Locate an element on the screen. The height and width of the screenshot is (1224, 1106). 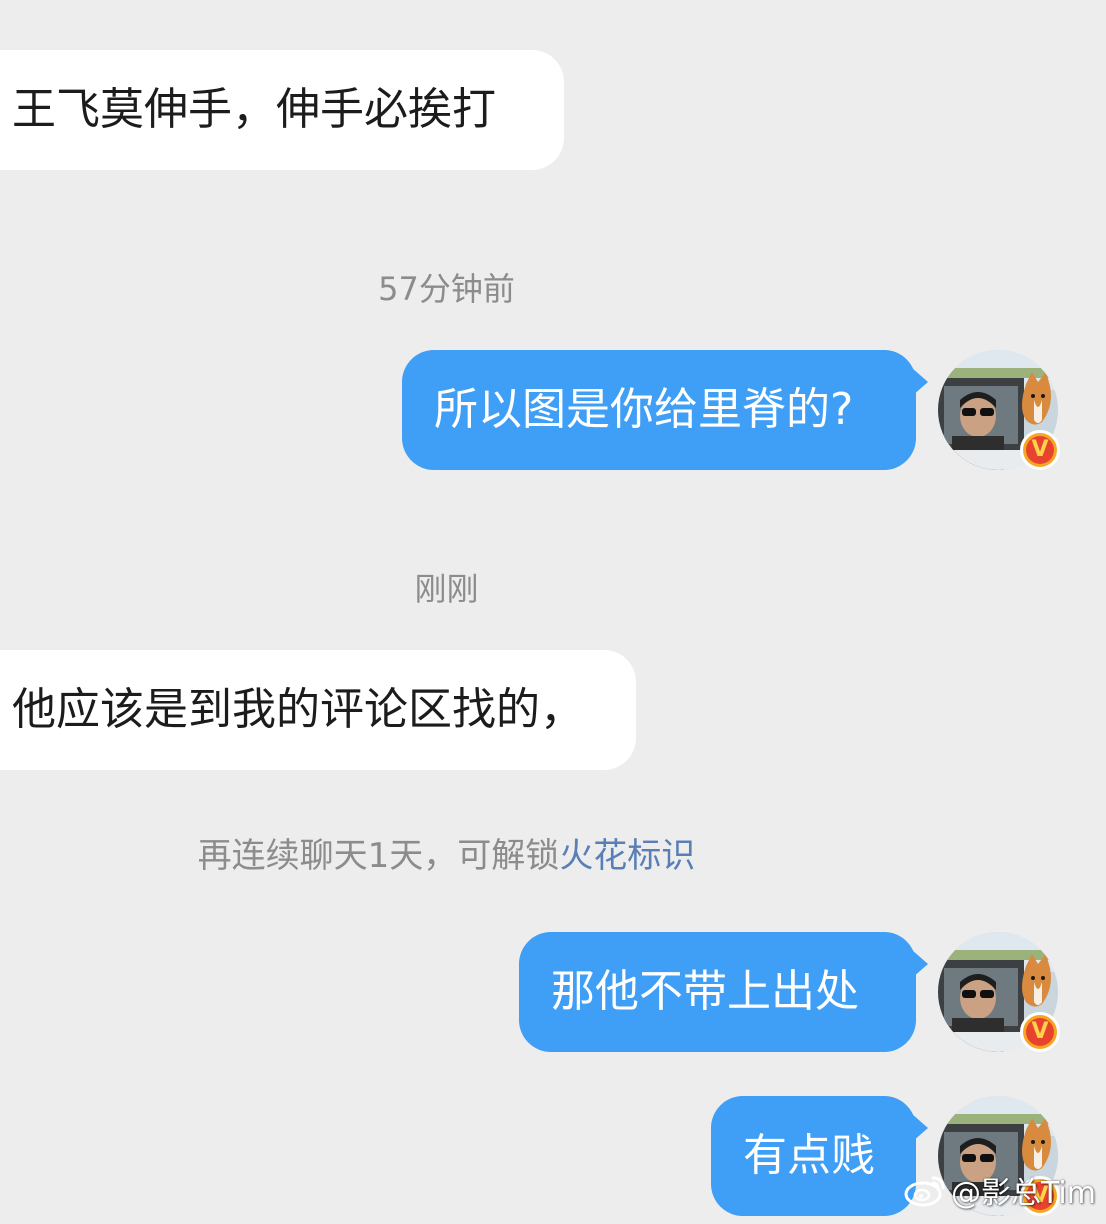
streak-tip: 再连续聊天1天，可解锁火花标识 is located at coordinates (446, 852).